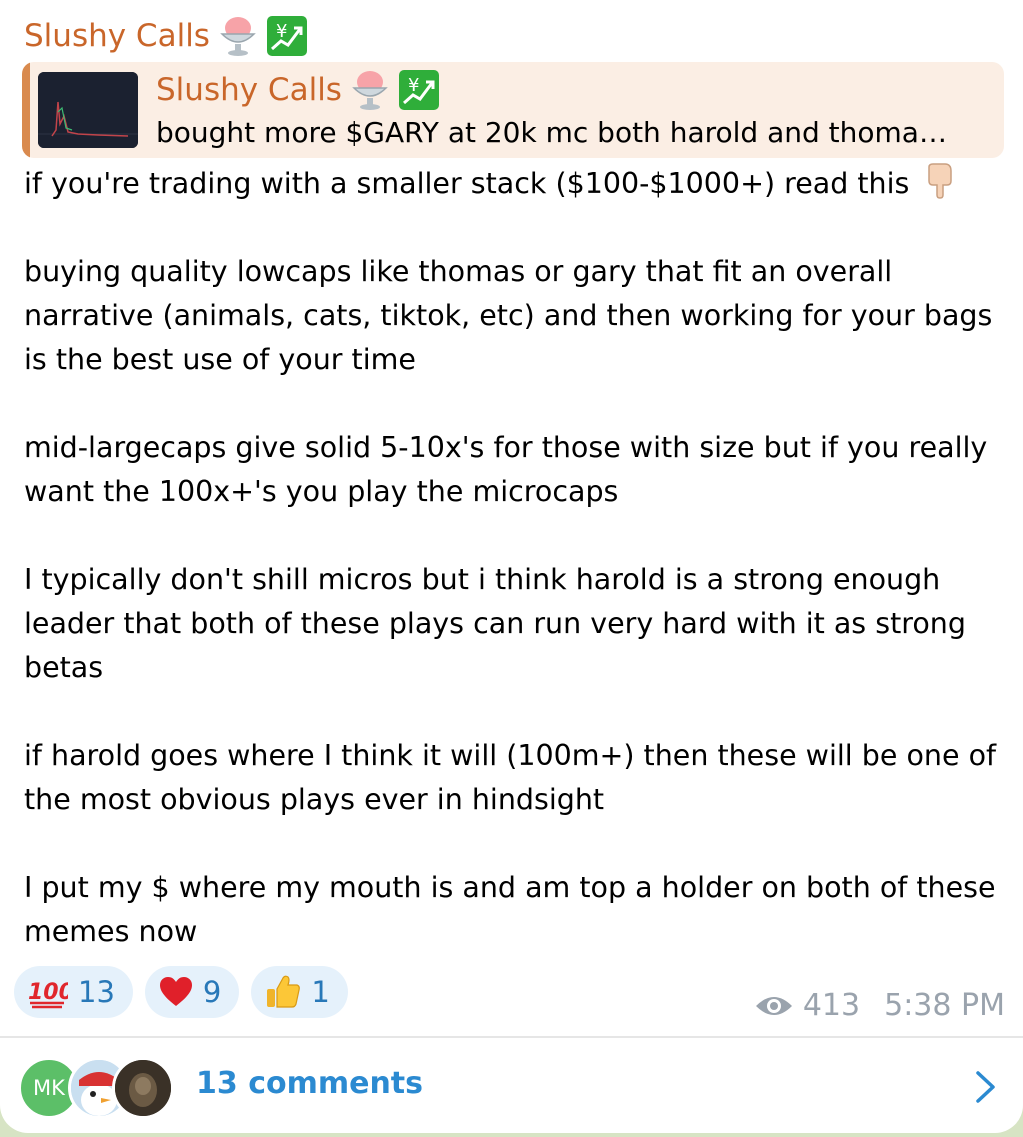 The width and height of the screenshot is (1023, 1137). Describe the element at coordinates (249, 90) in the screenshot. I see `reply-sender-name: Slushy Calls` at that location.